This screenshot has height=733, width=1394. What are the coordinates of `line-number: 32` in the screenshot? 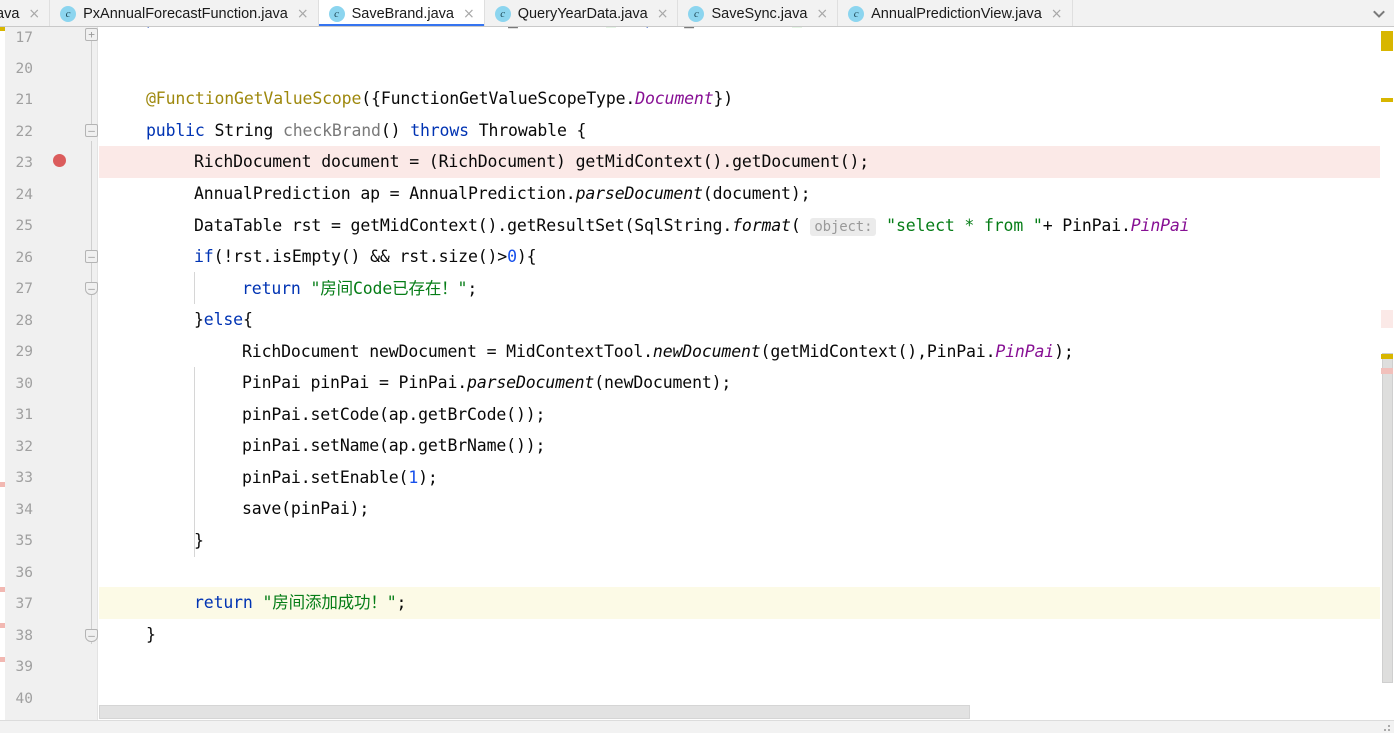 It's located at (24, 447).